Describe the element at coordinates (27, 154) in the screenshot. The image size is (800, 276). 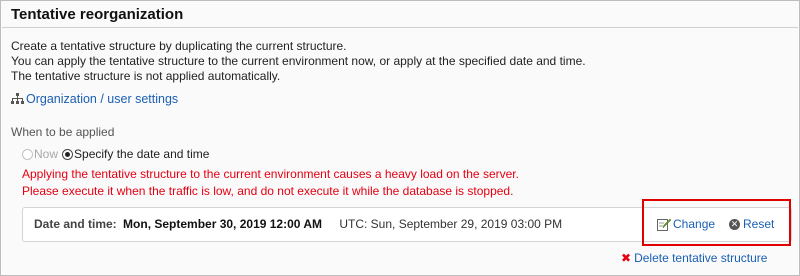
I see `radio-now` at that location.